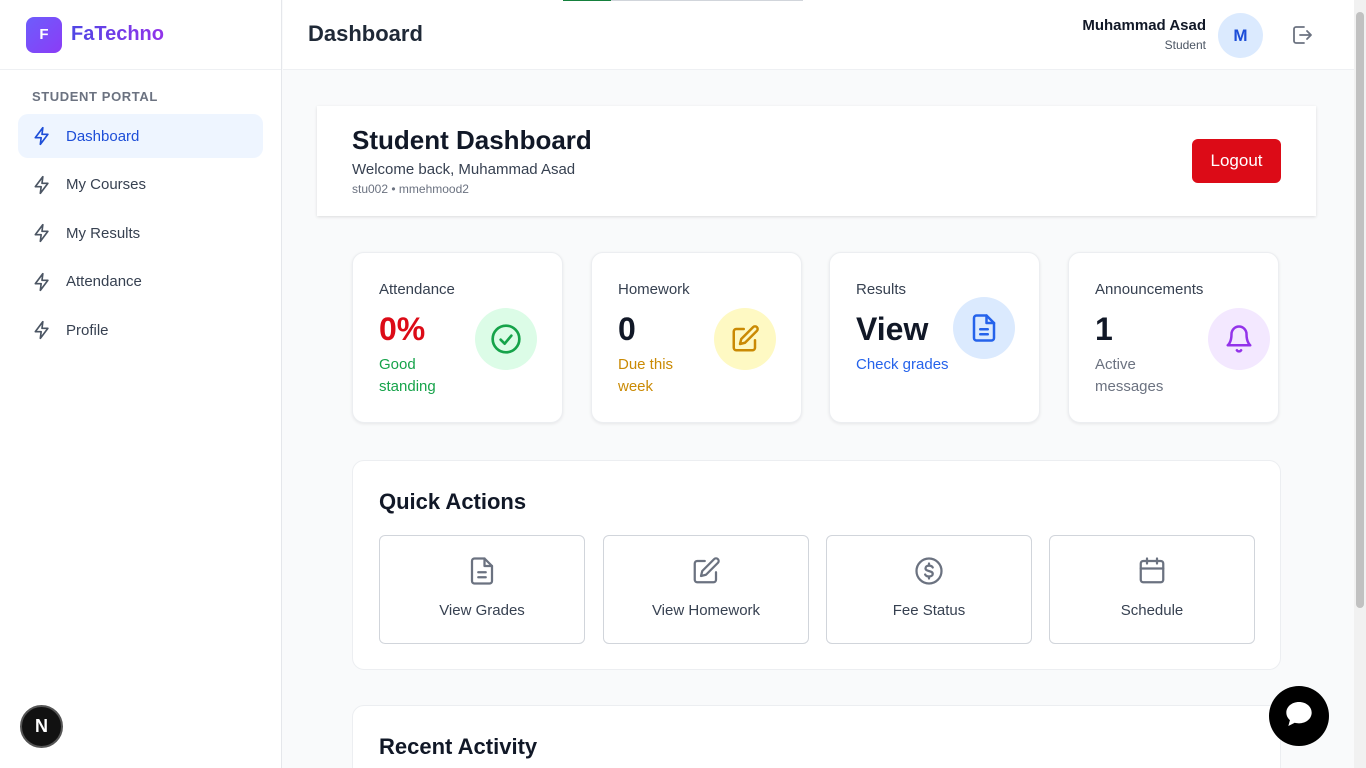 This screenshot has width=1366, height=768. I want to click on homework-stat-card: Homework 0 Due this week, so click(696, 337).